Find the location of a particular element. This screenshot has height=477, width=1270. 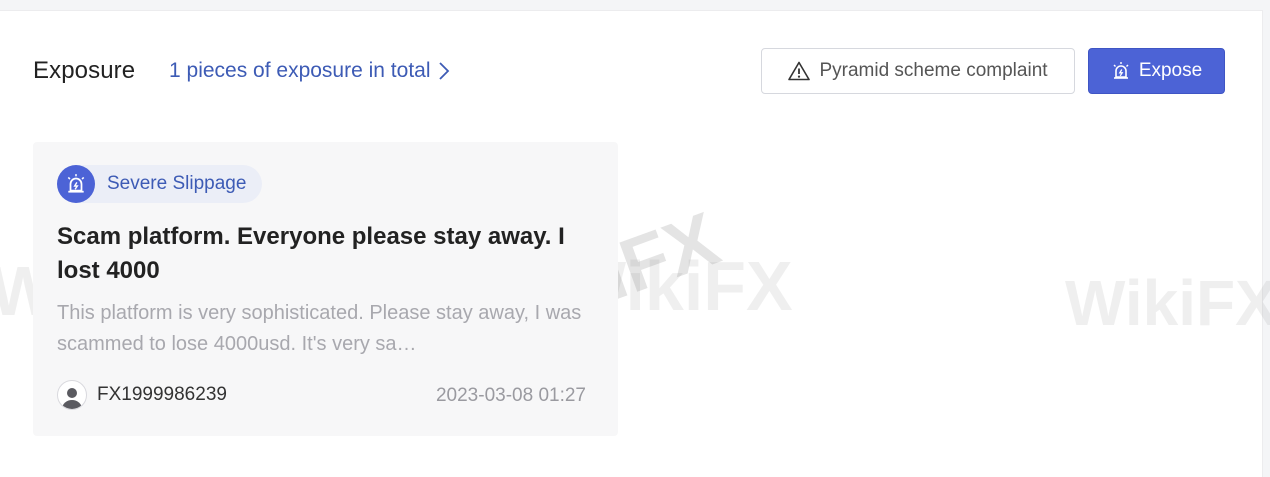

author-info: FX1999986239 is located at coordinates (142, 395).